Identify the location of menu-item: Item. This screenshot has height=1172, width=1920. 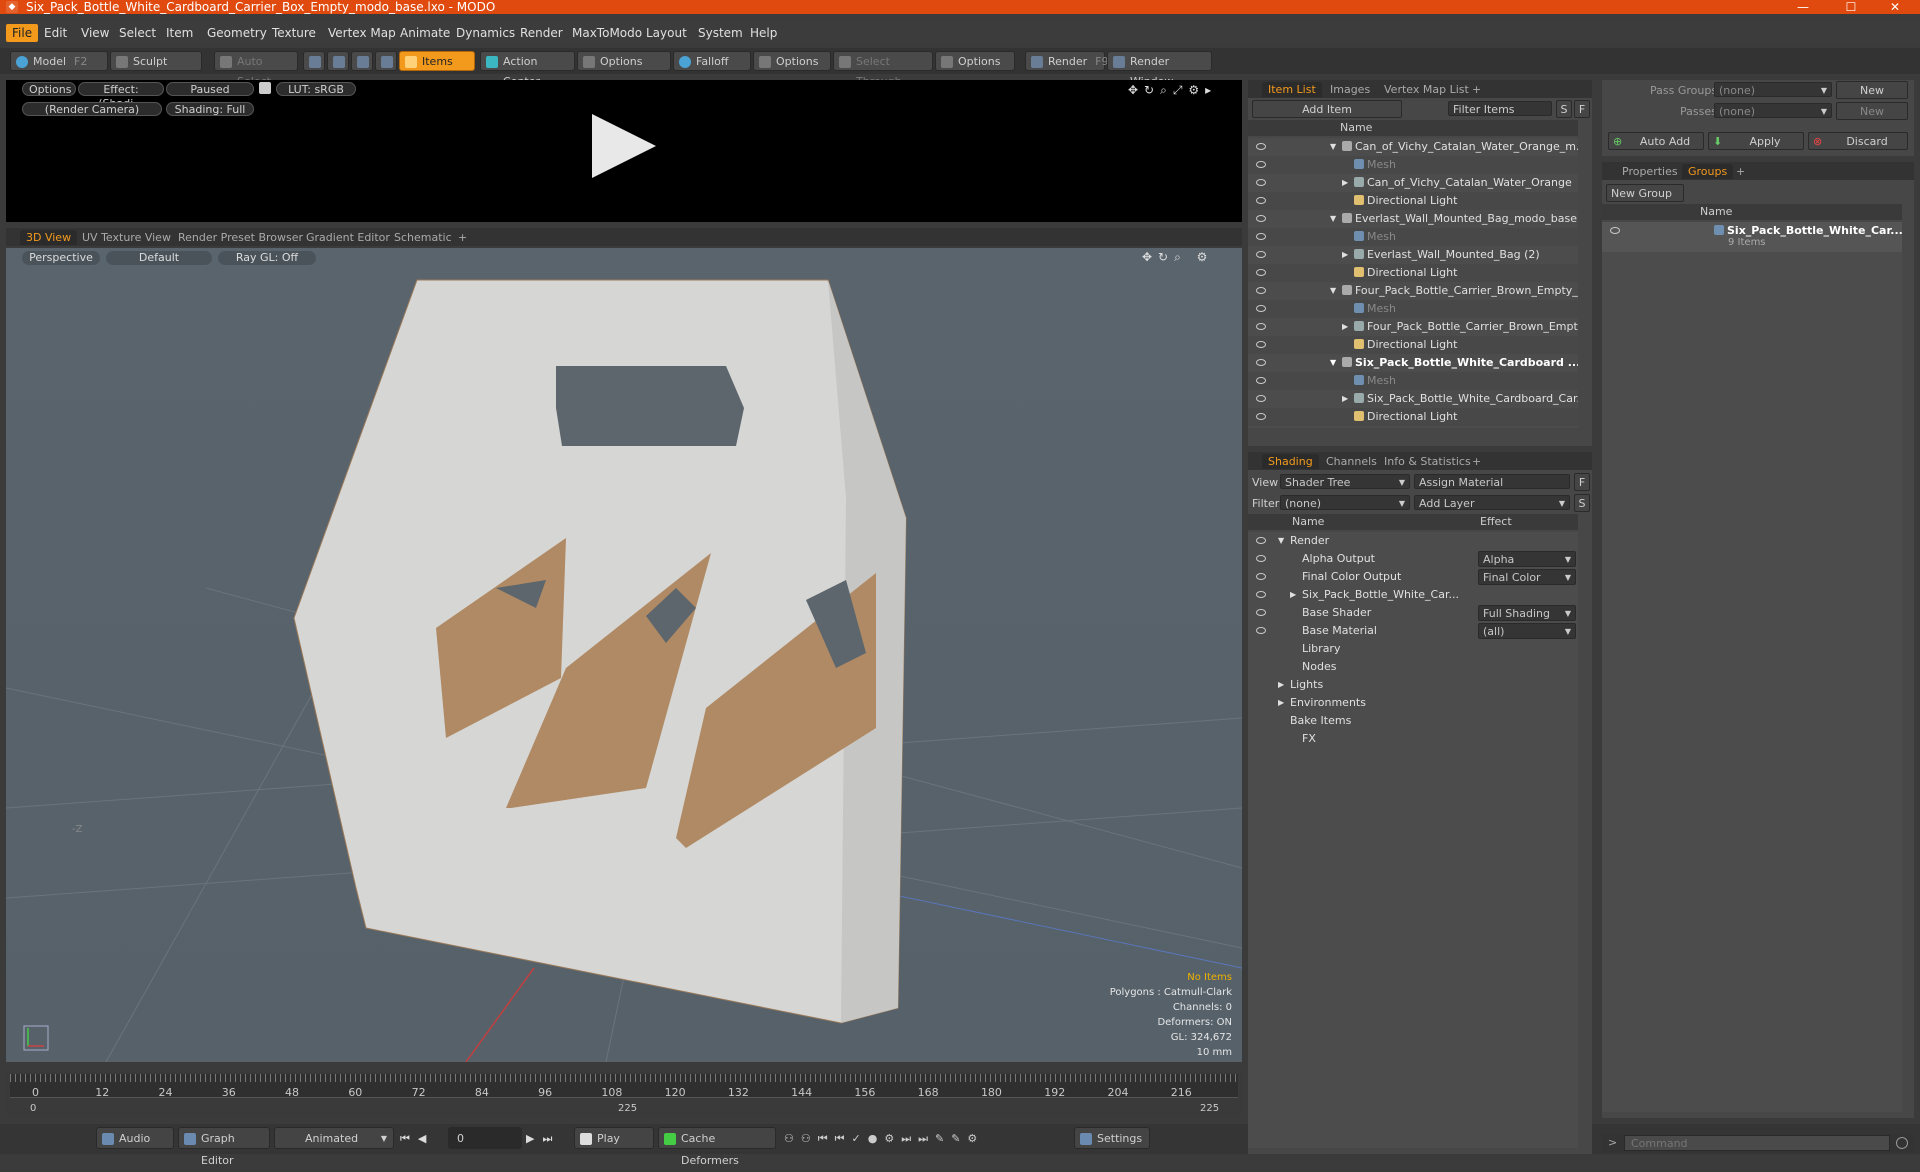
(179, 33).